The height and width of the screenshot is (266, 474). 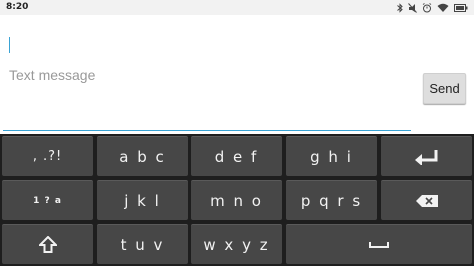 I want to click on key-tuv: t u v, so click(x=142, y=244).